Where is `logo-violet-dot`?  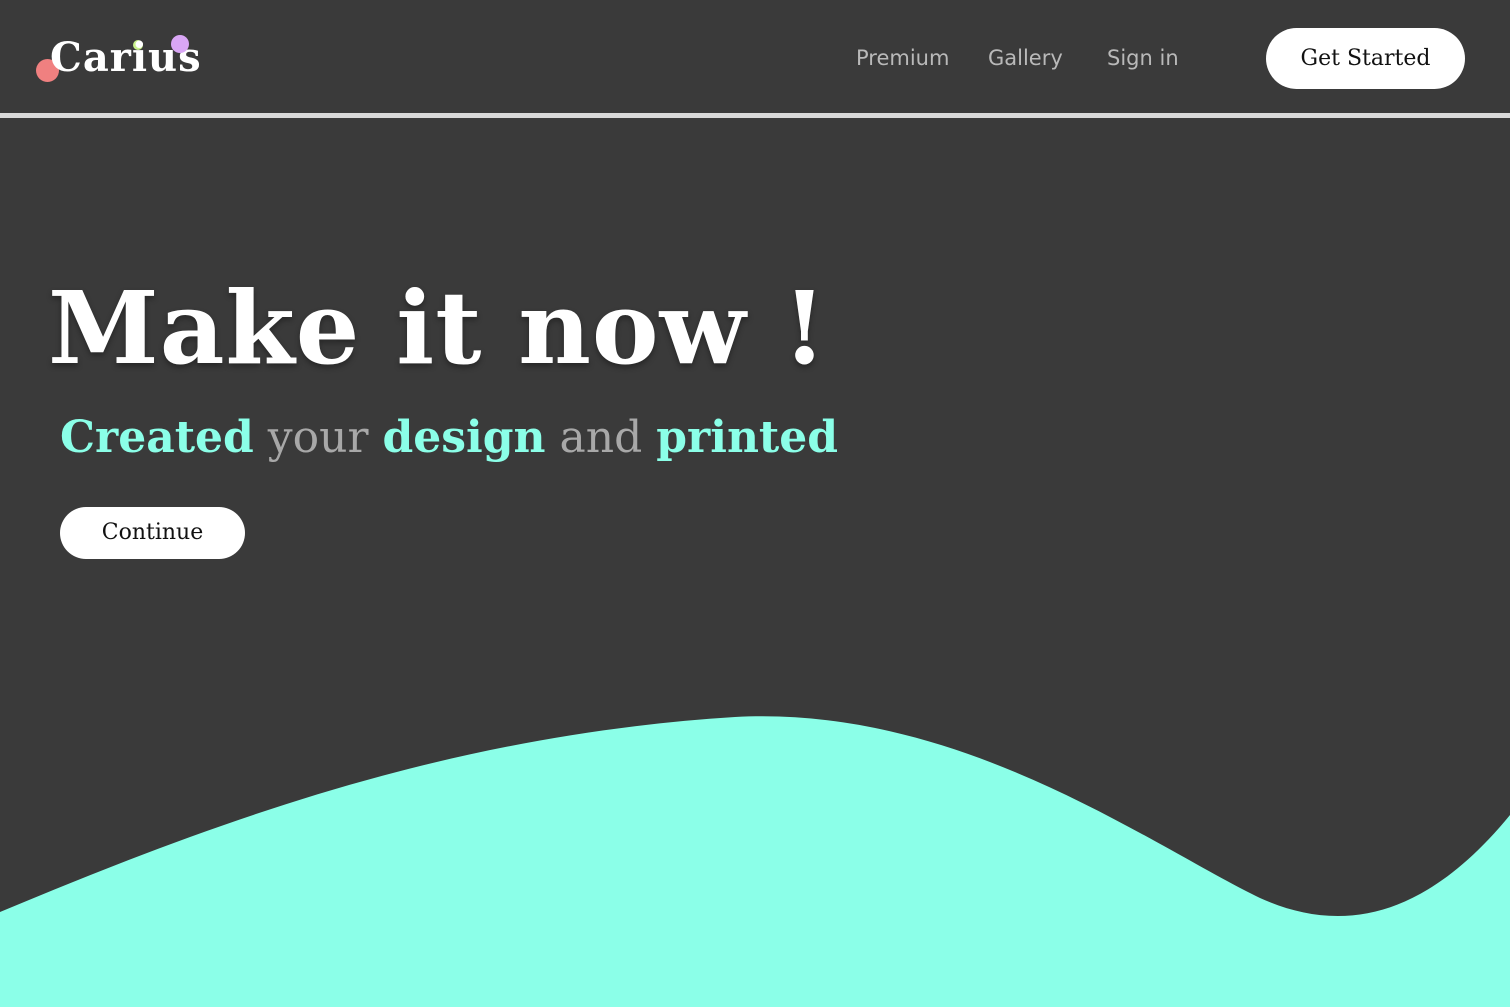 logo-violet-dot is located at coordinates (180, 44).